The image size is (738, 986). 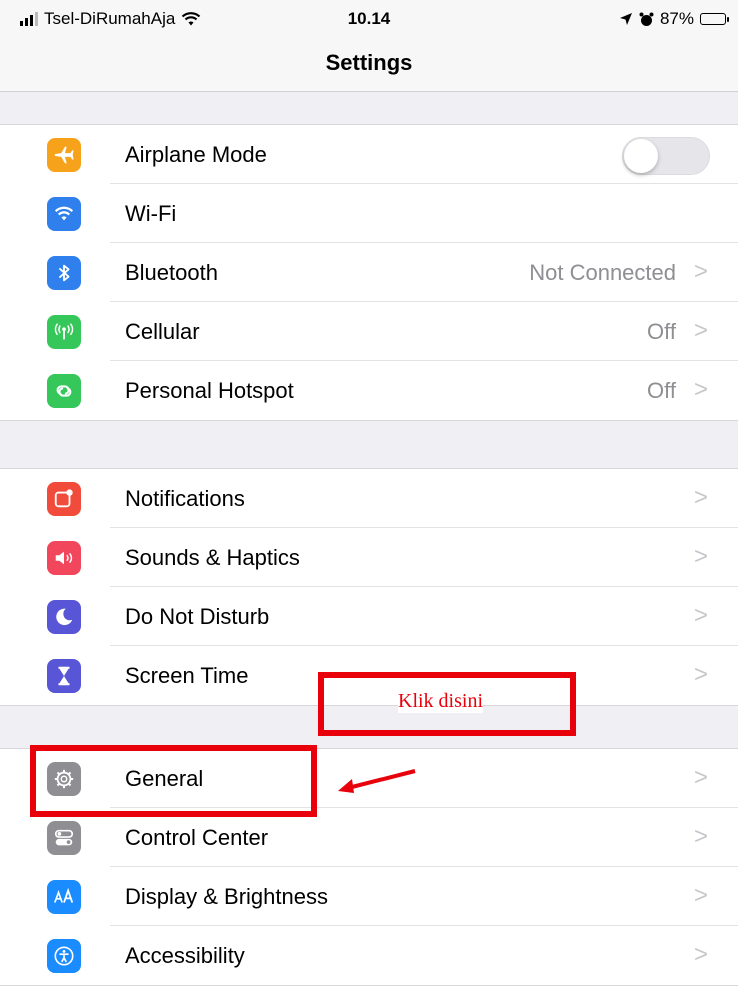 What do you see at coordinates (64, 838) in the screenshot?
I see `switches-icon` at bounding box center [64, 838].